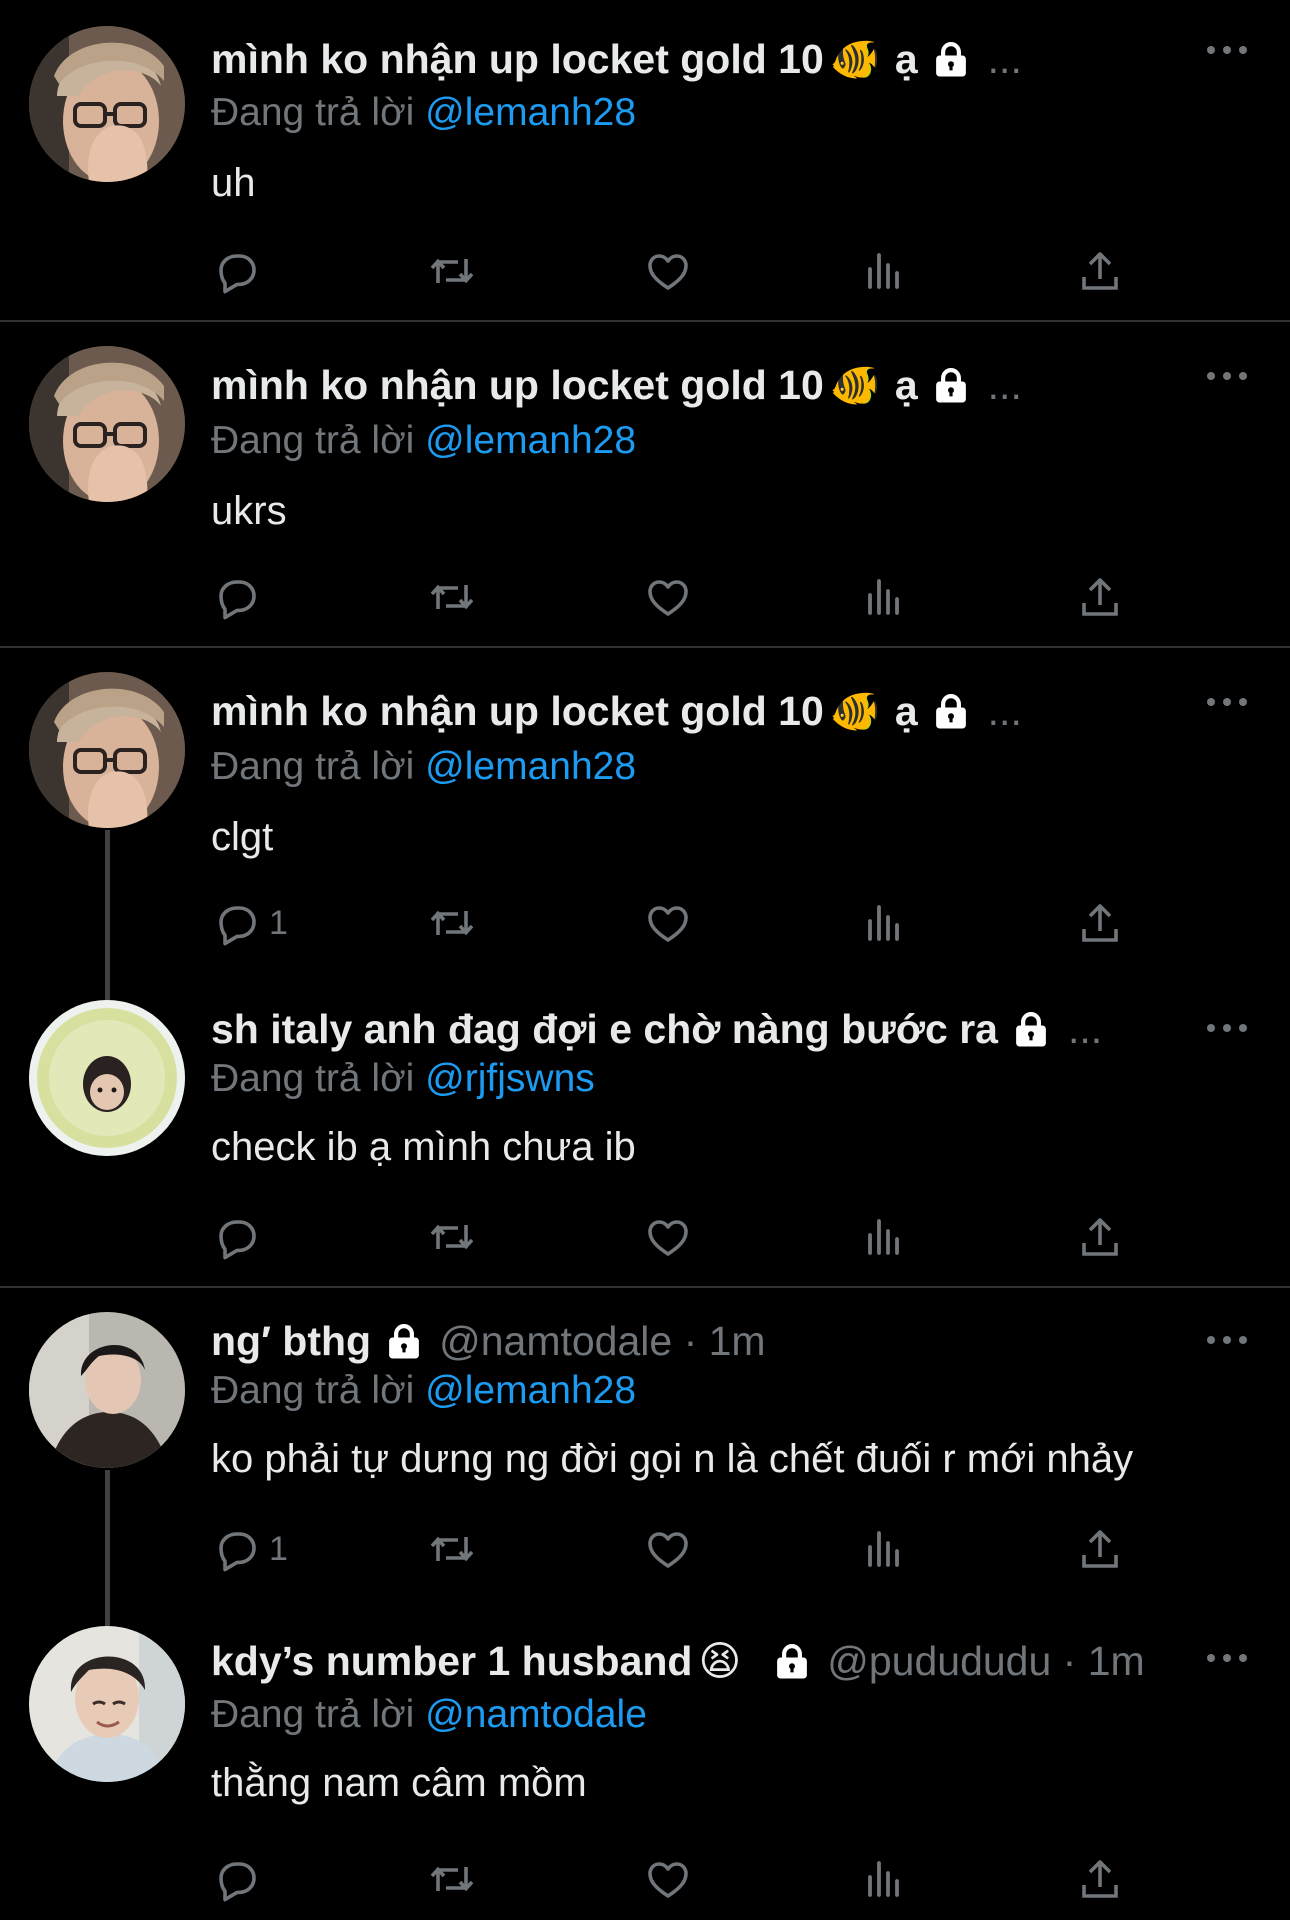 The width and height of the screenshot is (1290, 1920). Describe the element at coordinates (399, 1783) in the screenshot. I see `tweet-text: thằng nam câm mồm` at that location.